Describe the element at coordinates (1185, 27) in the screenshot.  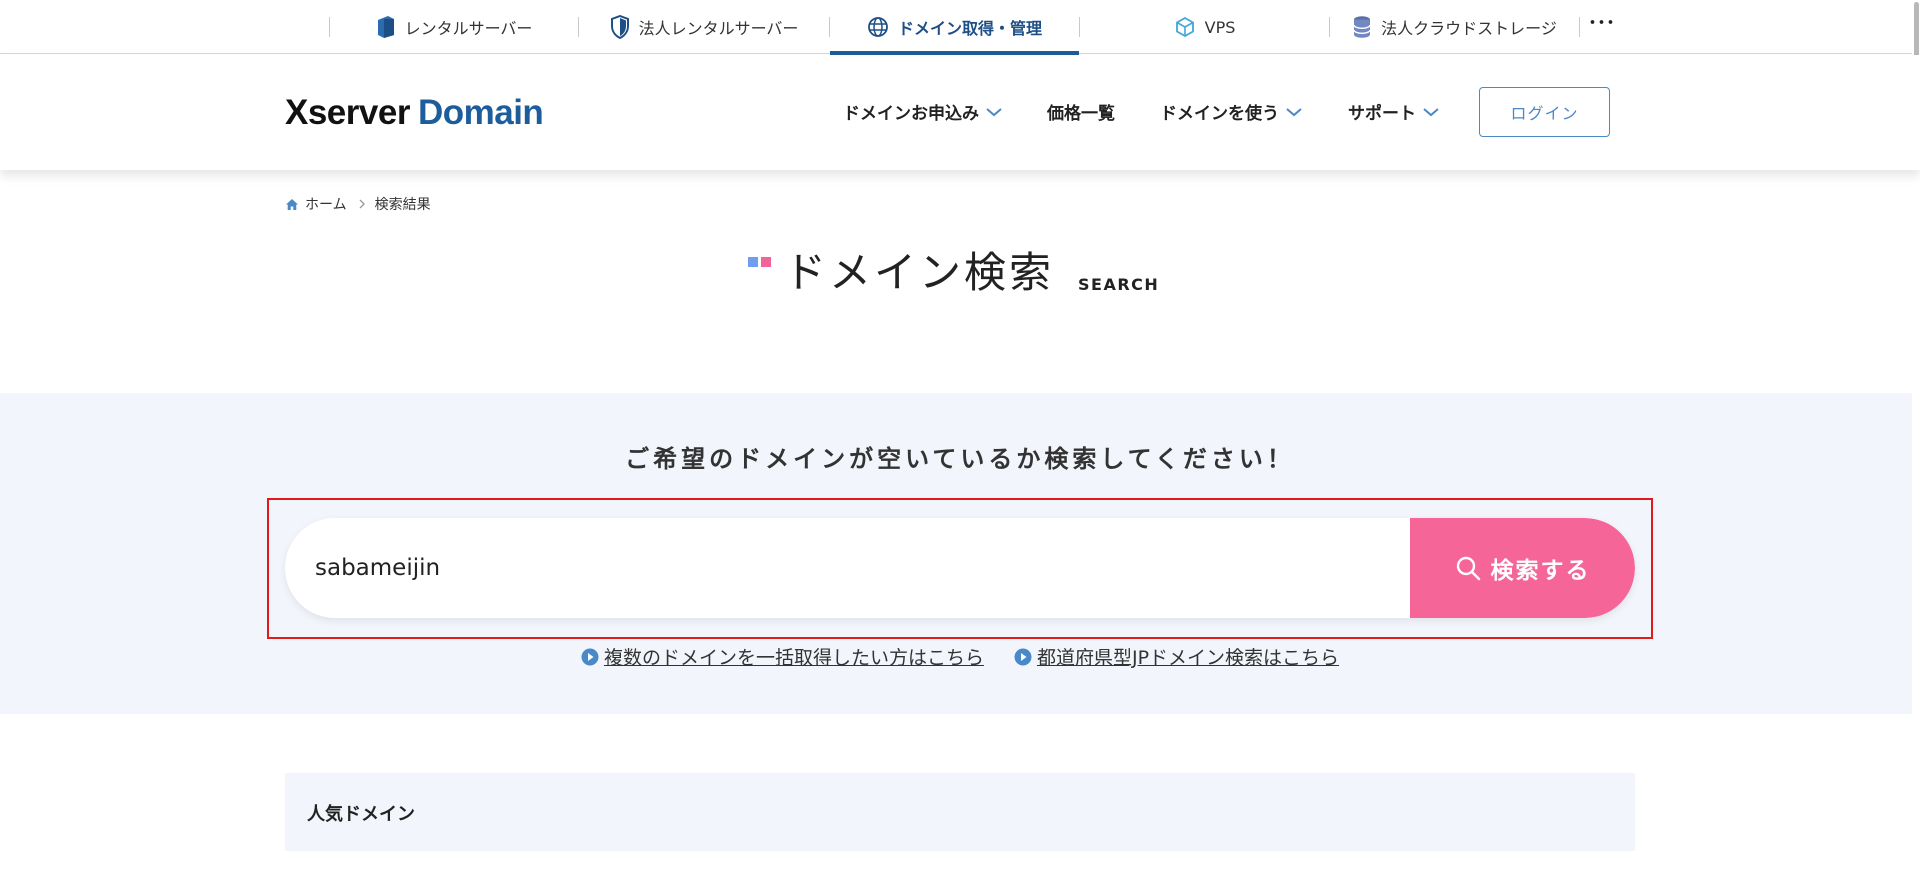
I see `cube-icon` at that location.